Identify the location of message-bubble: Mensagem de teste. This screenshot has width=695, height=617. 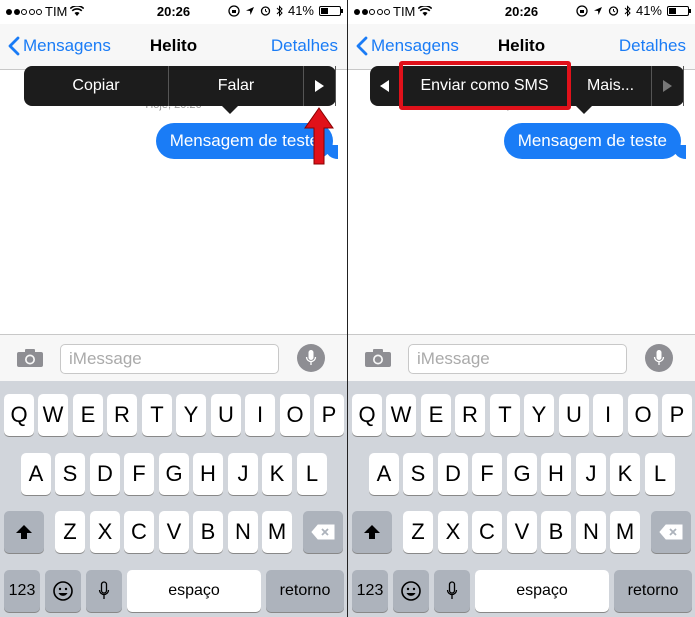
(595, 141).